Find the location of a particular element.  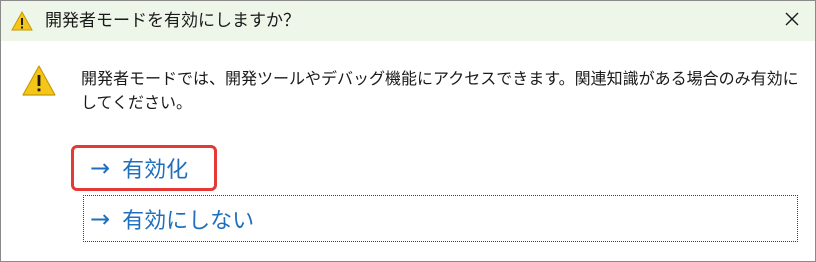

enable-button: → 有効化 is located at coordinates (144, 168).